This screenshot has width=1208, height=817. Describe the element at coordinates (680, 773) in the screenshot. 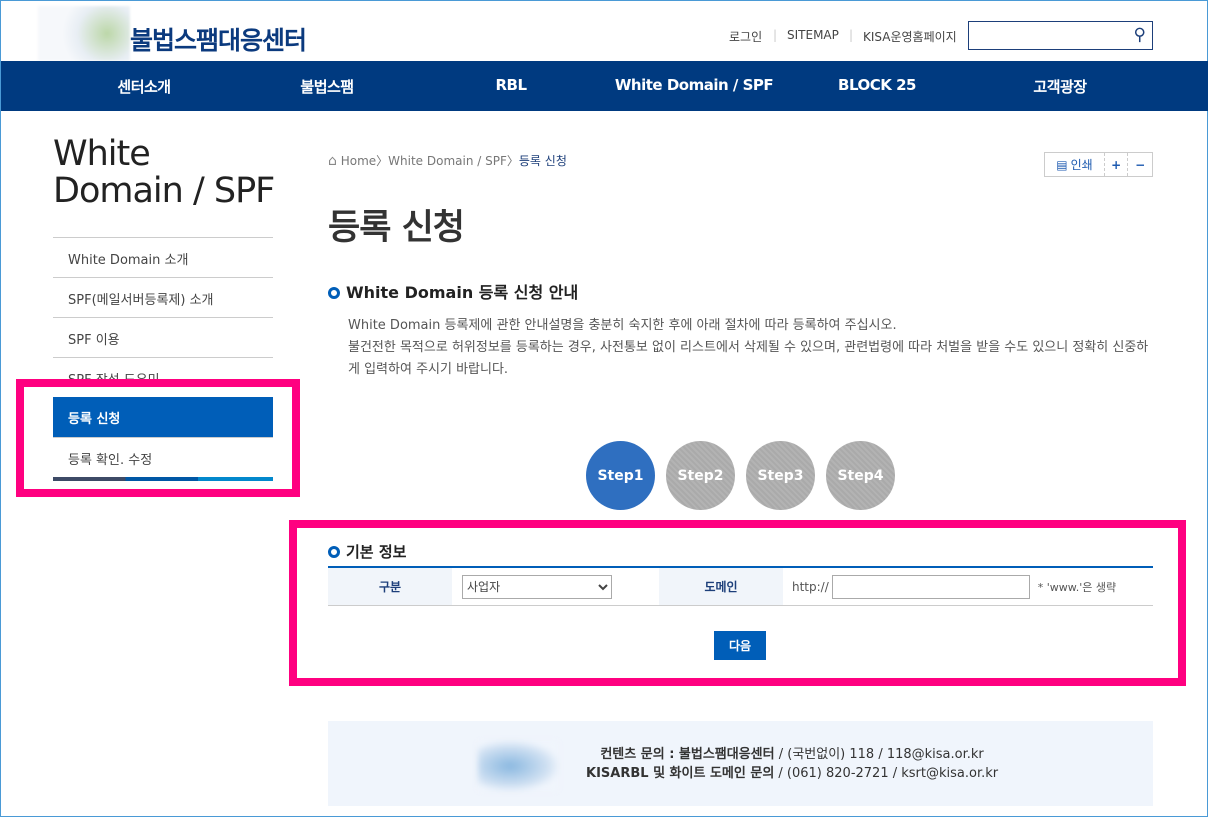

I see `contact-label: KISARBL 및 화이트 도메인 문의` at that location.